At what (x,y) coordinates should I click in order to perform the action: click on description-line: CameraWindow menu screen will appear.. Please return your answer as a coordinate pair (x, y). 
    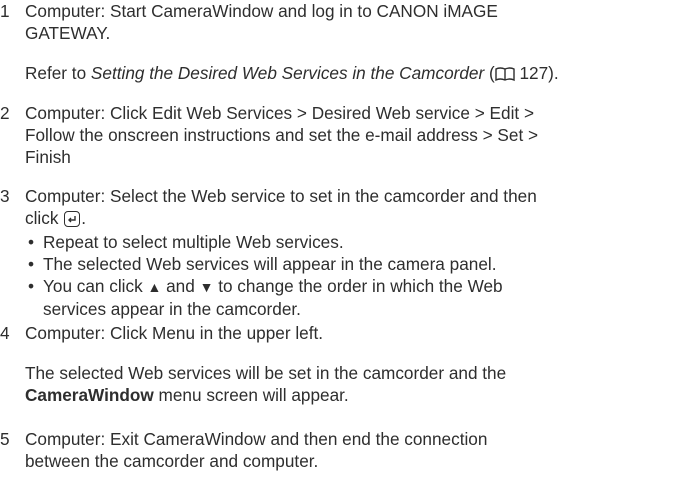
    Looking at the image, I should click on (350, 395).